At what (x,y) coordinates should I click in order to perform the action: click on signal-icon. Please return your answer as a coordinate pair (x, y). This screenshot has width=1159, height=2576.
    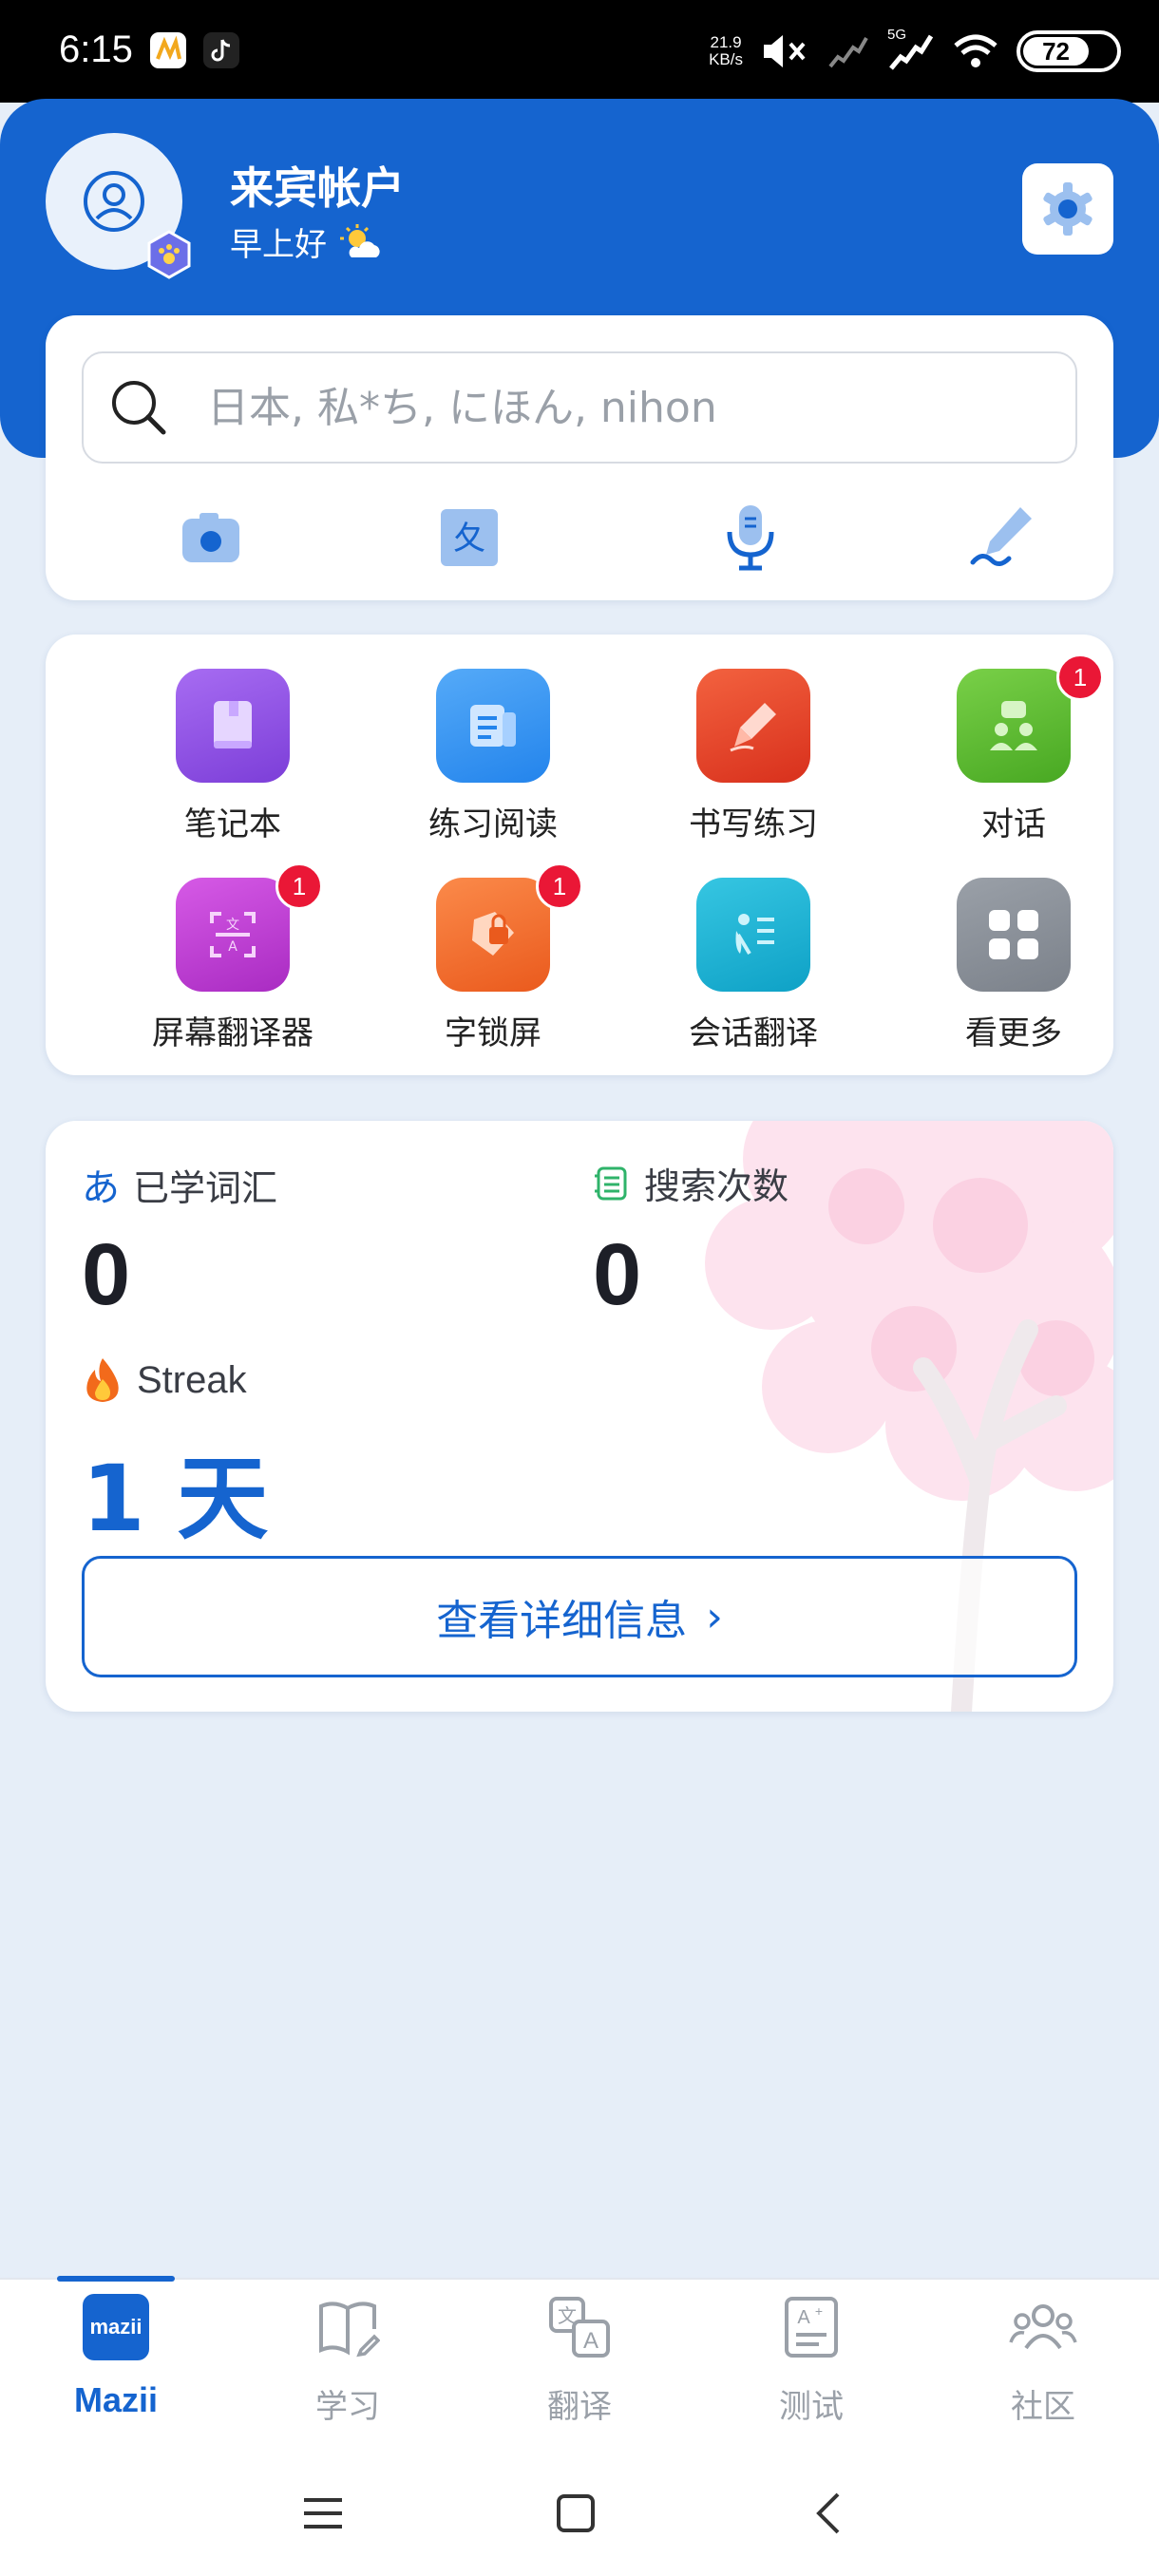
    Looking at the image, I should click on (848, 52).